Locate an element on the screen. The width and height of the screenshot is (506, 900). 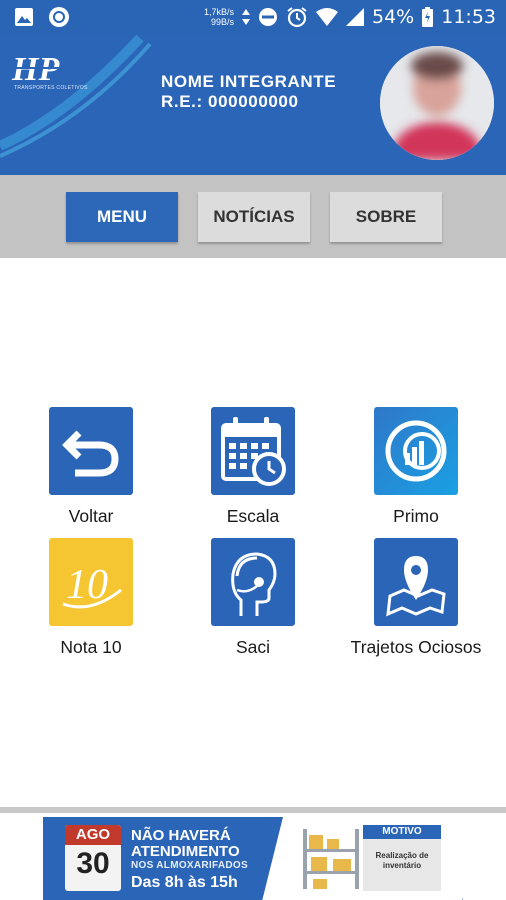
avatar-photo-icon is located at coordinates (437, 103).